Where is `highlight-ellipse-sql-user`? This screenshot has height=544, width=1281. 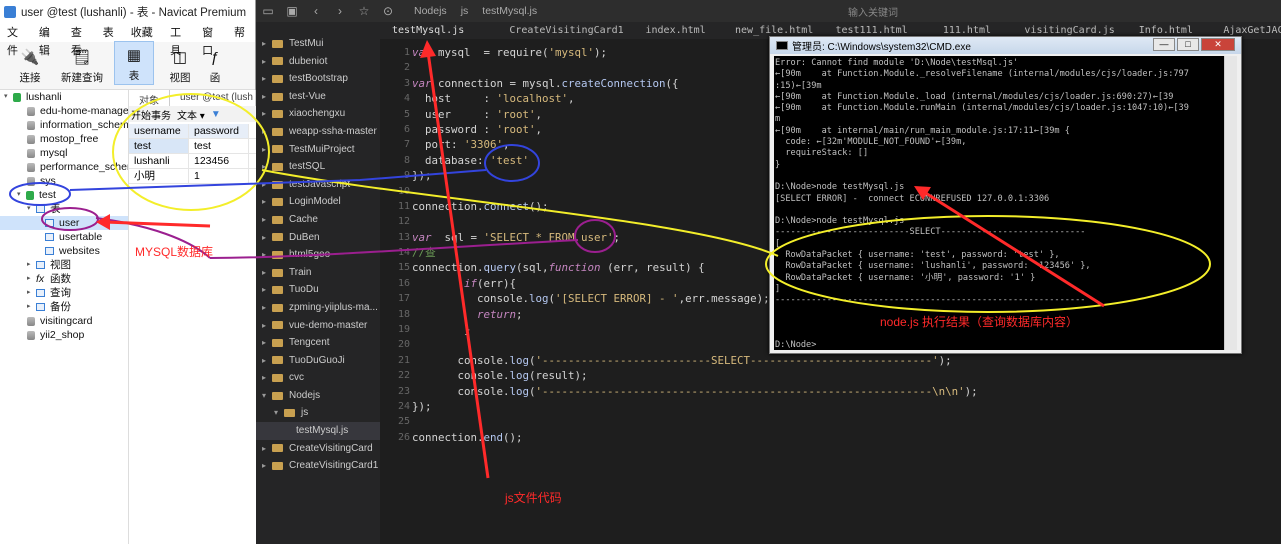
highlight-ellipse-sql-user is located at coordinates (595, 236).